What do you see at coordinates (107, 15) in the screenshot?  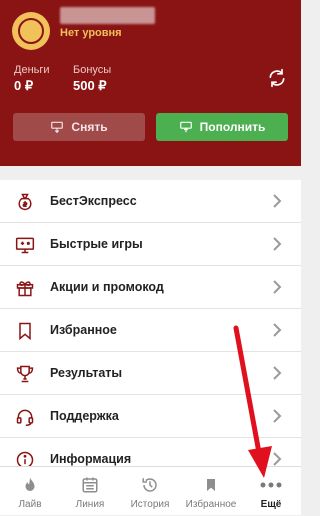 I see `username-redacted` at bounding box center [107, 15].